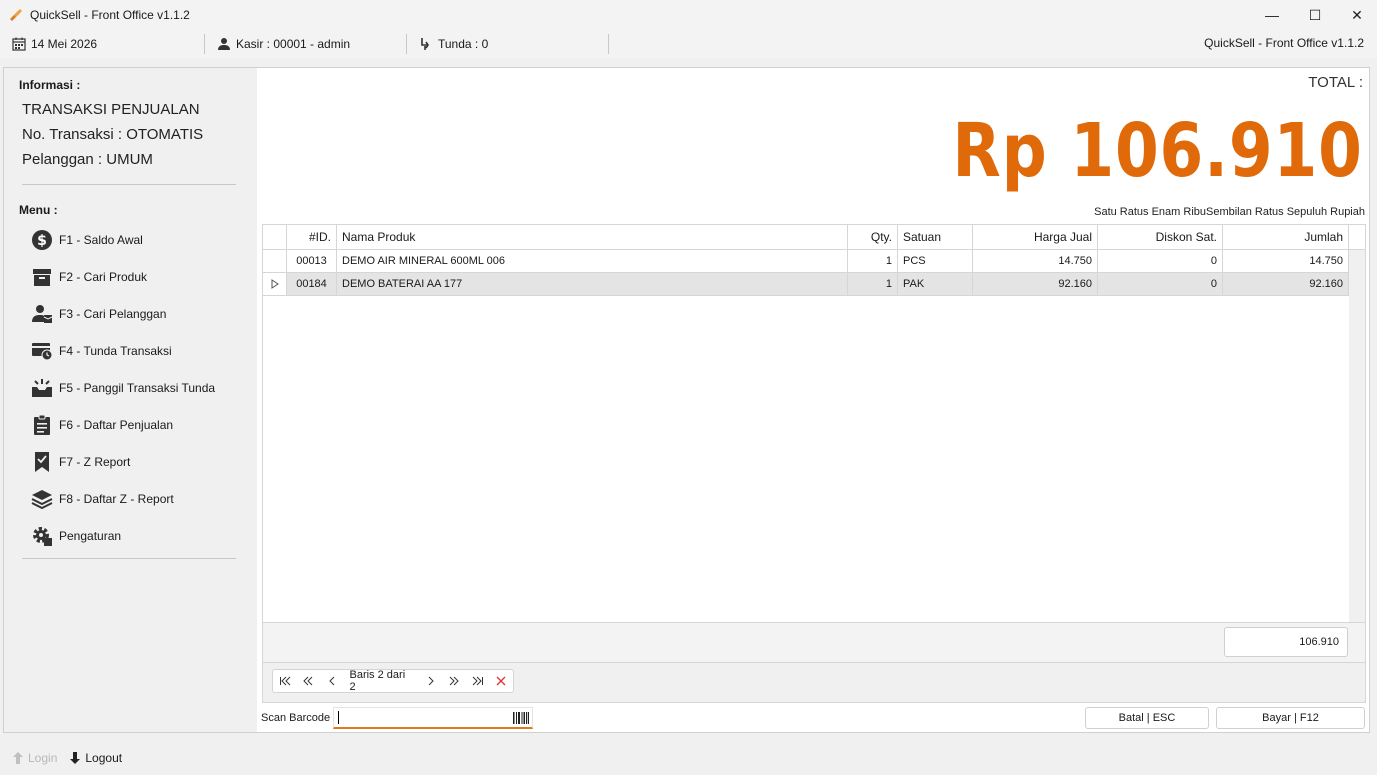 The width and height of the screenshot is (1377, 775). Describe the element at coordinates (90, 536) in the screenshot. I see `menu-label-text: Pengaturan` at that location.